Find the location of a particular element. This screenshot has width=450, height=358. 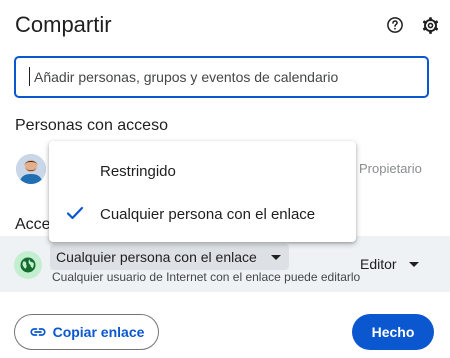

general-access-dropdown: Cualquier persona con el enlace is located at coordinates (169, 257).